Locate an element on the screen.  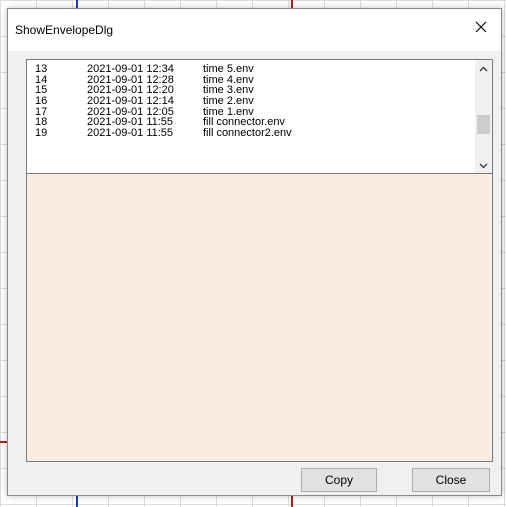
scrollbar-thumb is located at coordinates (483, 124).